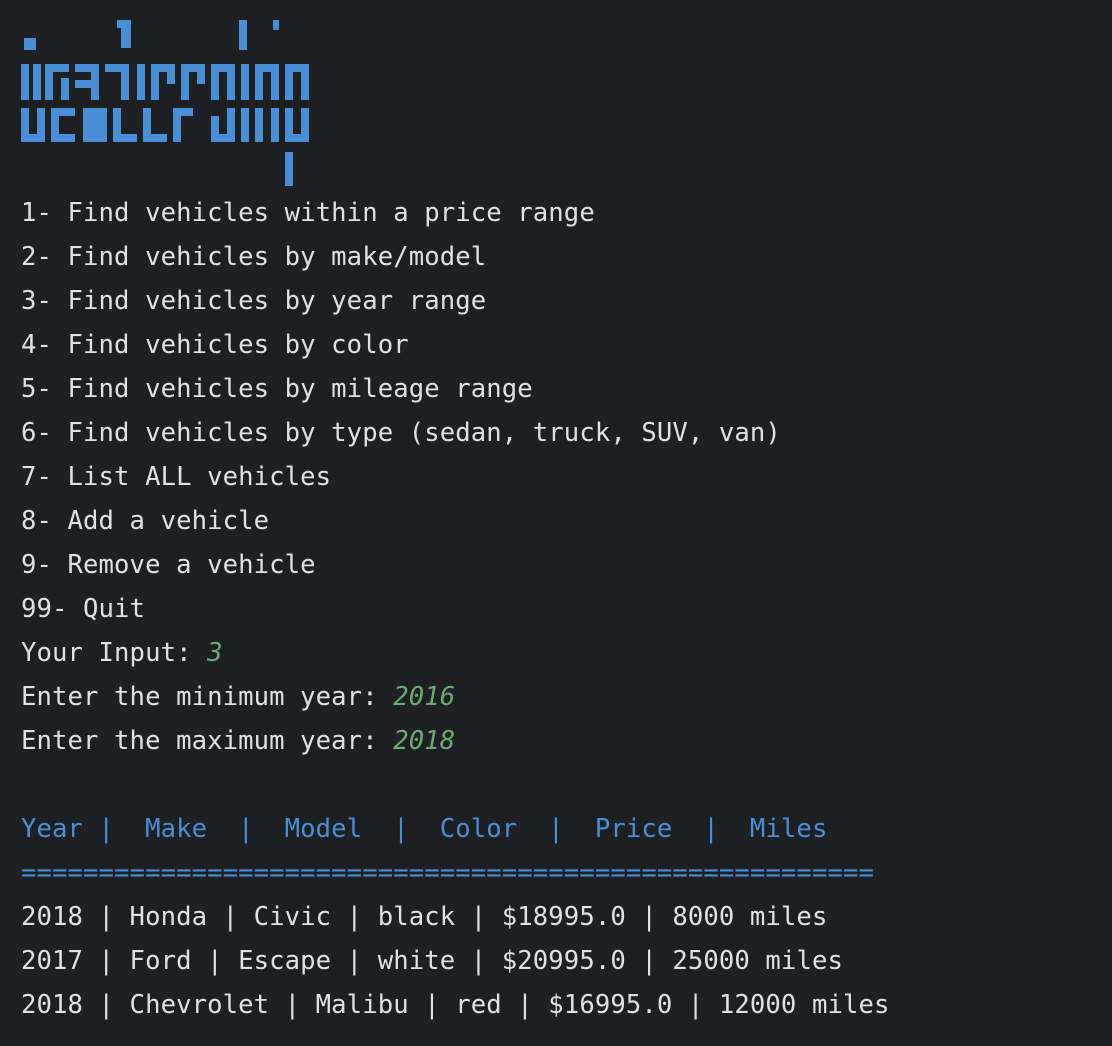  What do you see at coordinates (254, 301) in the screenshot?
I see `menu-option-3: 3- Find vehicles by year range` at bounding box center [254, 301].